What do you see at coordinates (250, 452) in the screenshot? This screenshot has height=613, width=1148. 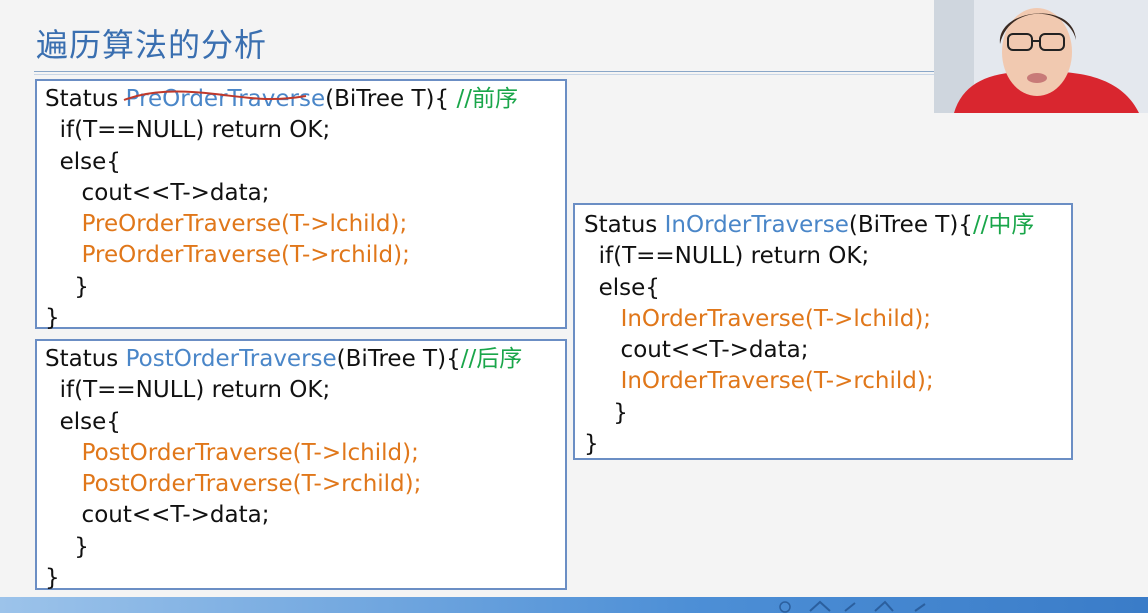 I see `recursive-call: PostOrderTraverse(T->lchild);` at bounding box center [250, 452].